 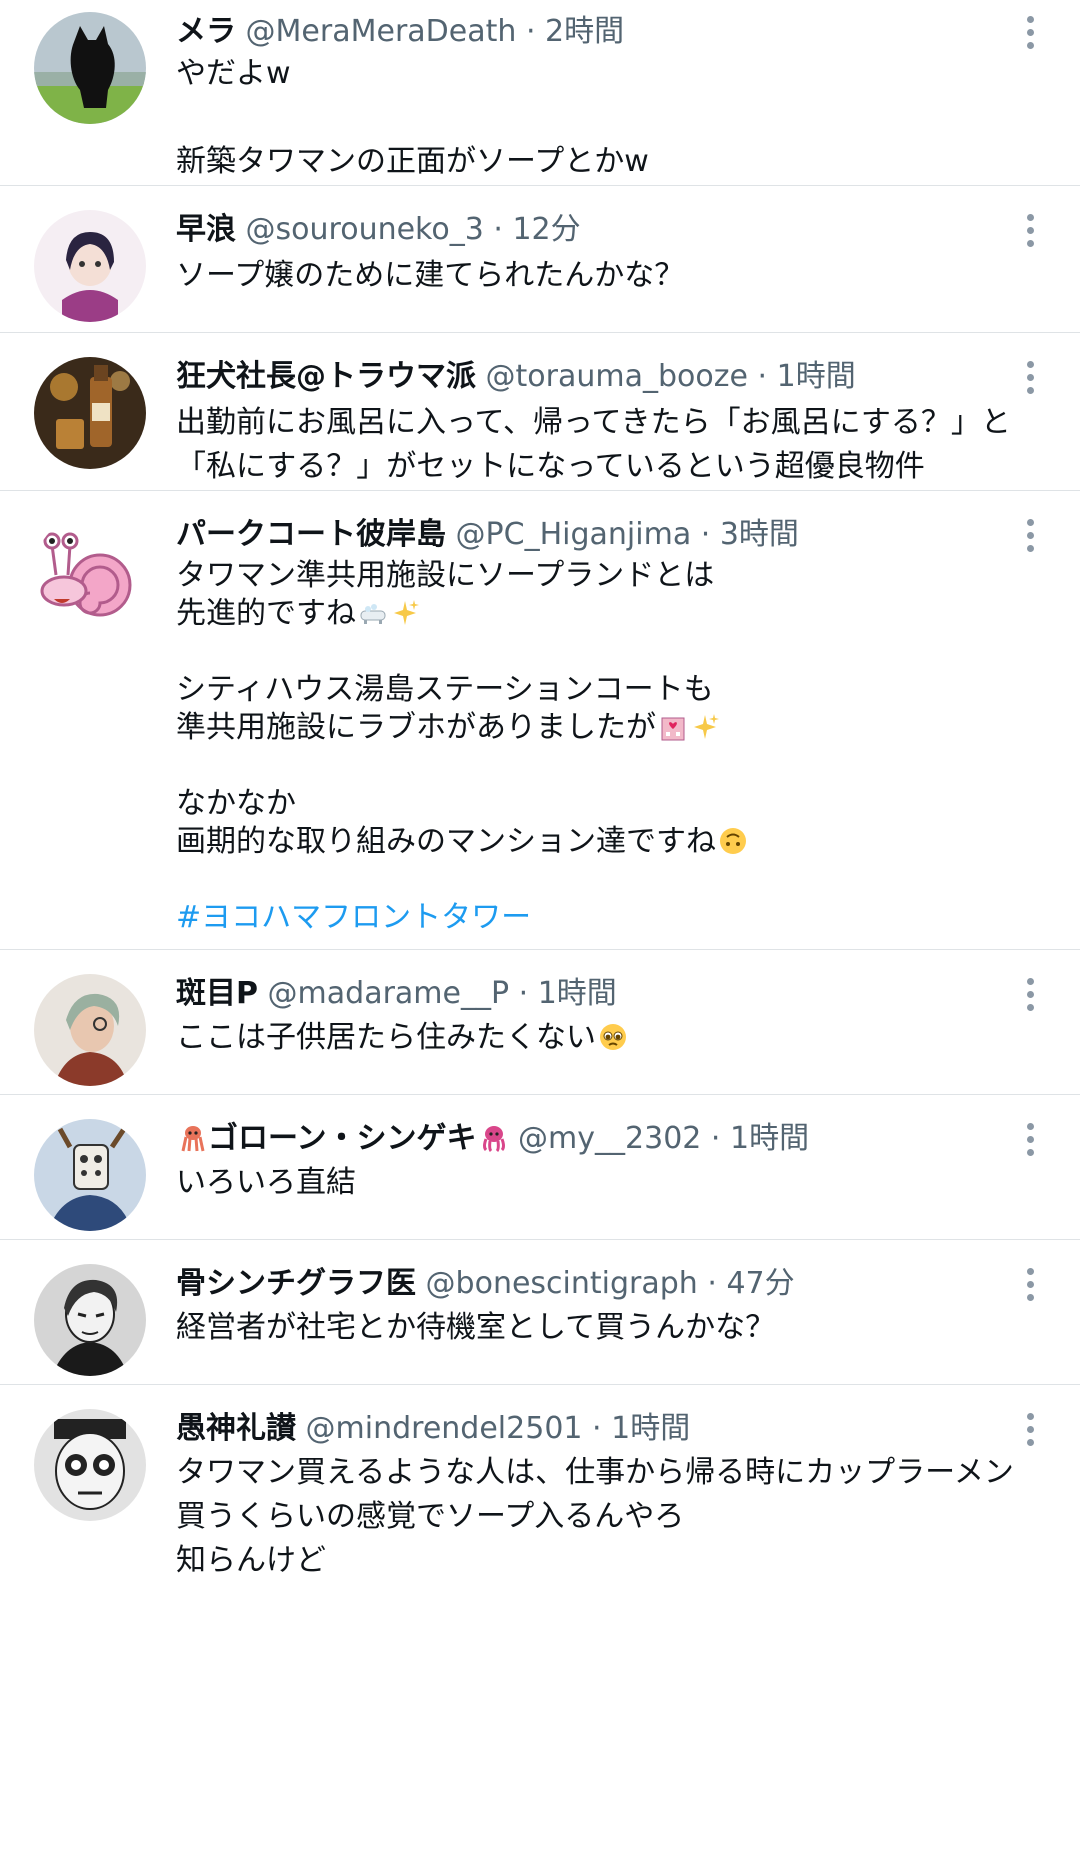 I want to click on squid-emoji-icon, so click(x=193, y=1138).